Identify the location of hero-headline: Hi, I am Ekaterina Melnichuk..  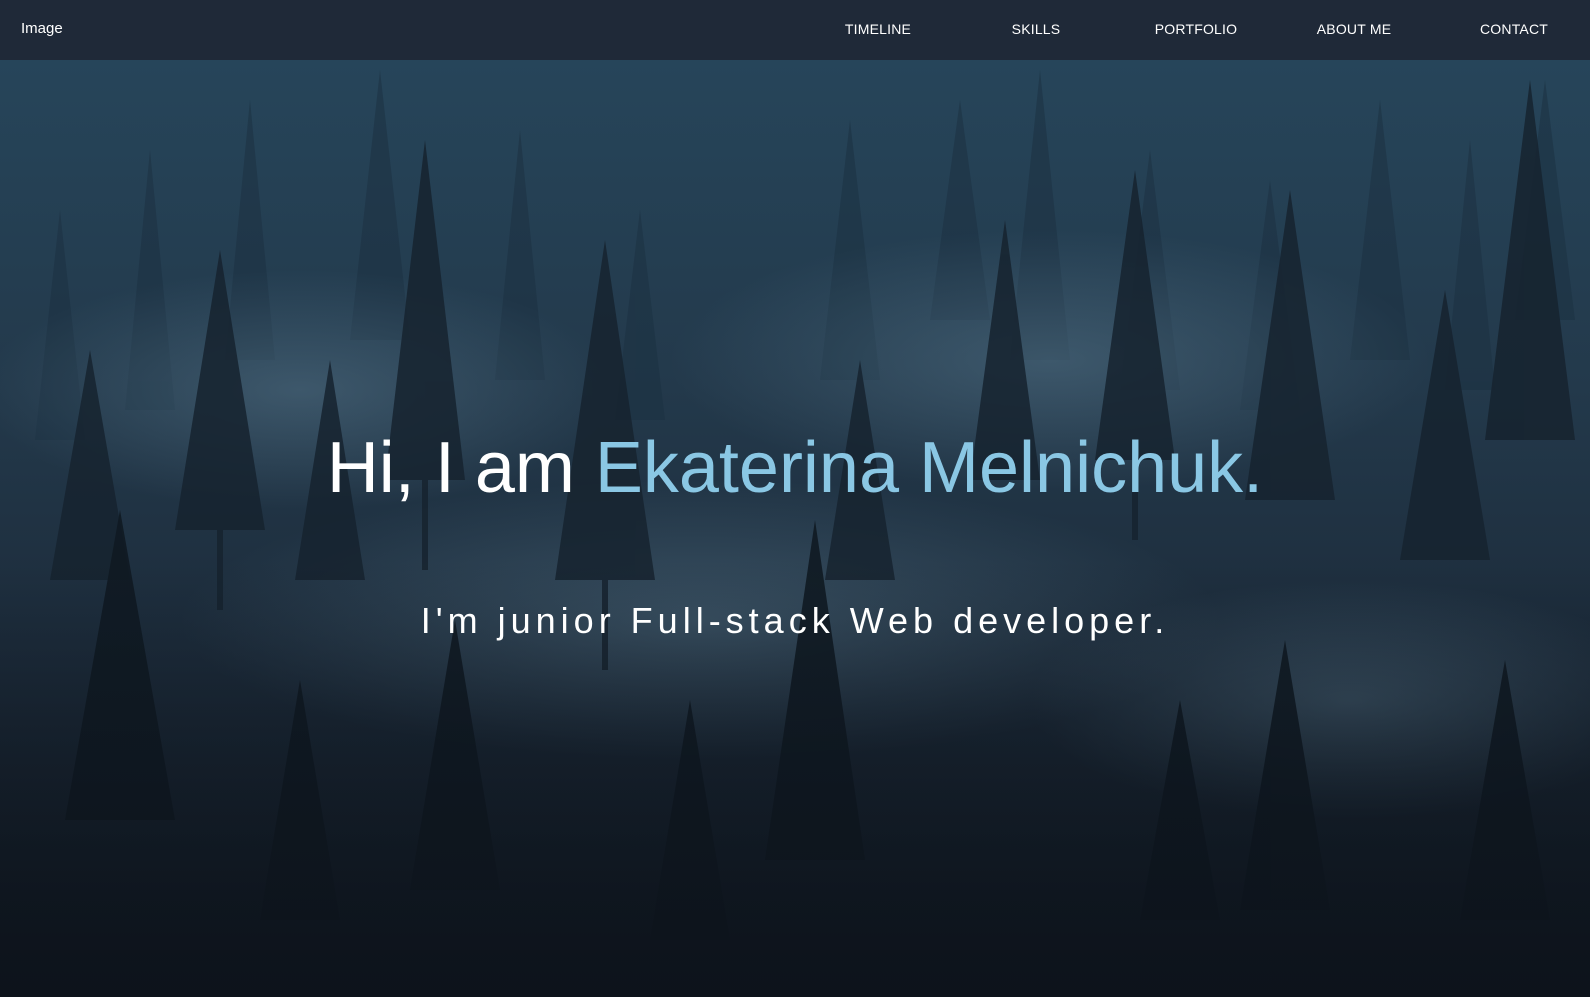
(795, 468).